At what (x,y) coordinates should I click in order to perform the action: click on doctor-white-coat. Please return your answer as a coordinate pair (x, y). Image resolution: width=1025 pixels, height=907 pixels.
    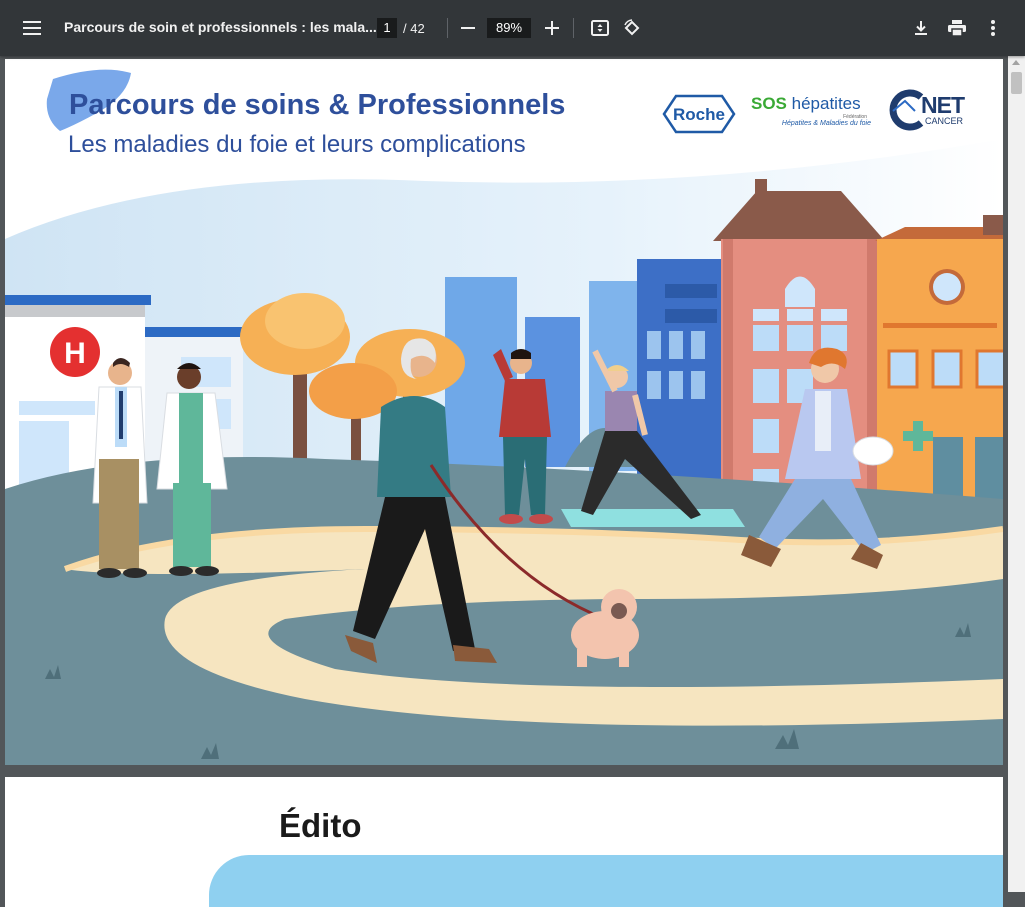
    Looking at the image, I should click on (120, 468).